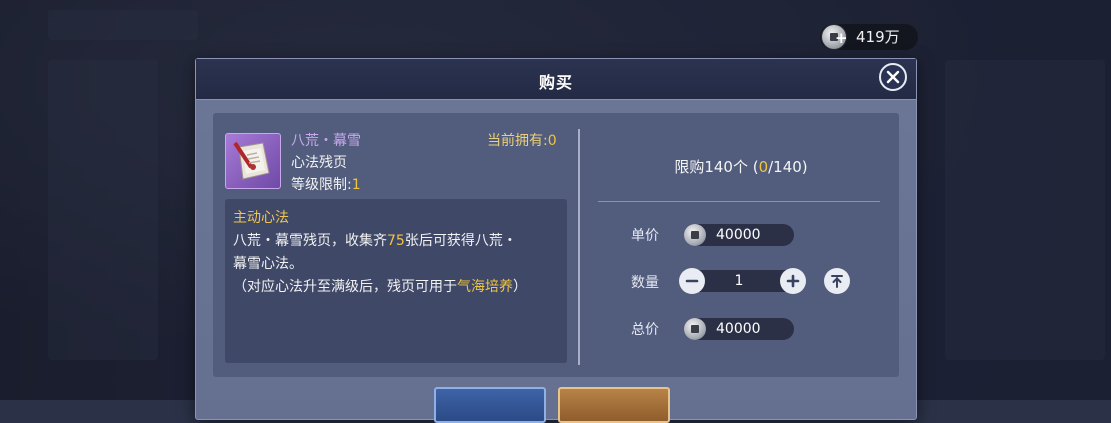 This screenshot has height=423, width=1111. What do you see at coordinates (788, 167) in the screenshot?
I see `limit-text: /140)` at bounding box center [788, 167].